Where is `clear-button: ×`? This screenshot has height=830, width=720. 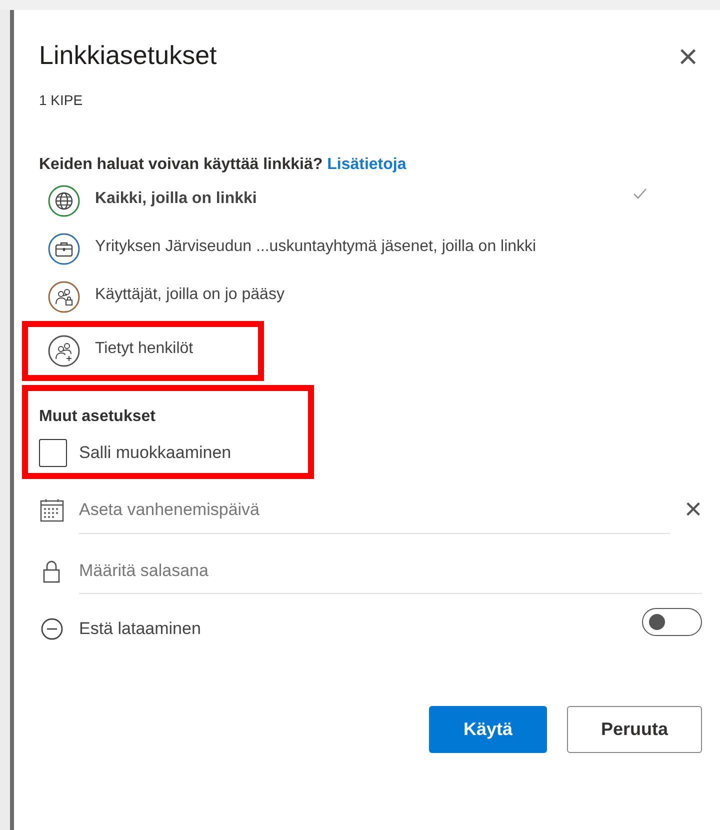 clear-button: × is located at coordinates (693, 510).